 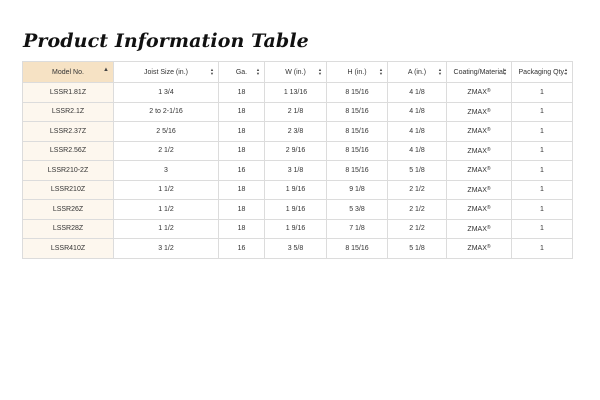 I want to click on table-row: LSSR28Z 1 1/2 18 1 9/16 7 1/8 2 1/2 ZMAX® 1, so click(x=297, y=228).